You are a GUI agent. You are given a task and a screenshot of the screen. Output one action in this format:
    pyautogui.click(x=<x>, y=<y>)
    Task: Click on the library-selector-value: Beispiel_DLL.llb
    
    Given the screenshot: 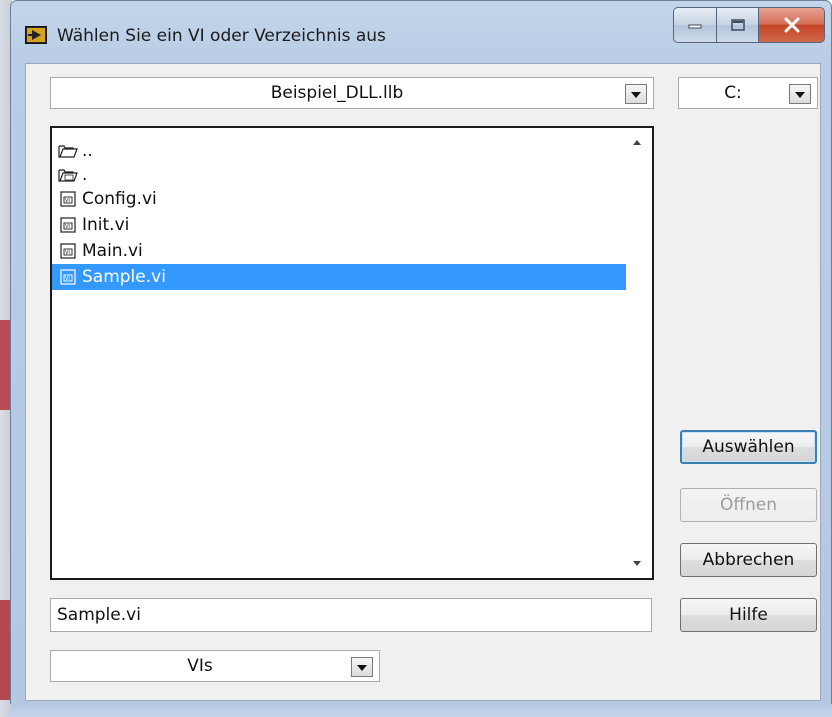 What is the action you would take?
    pyautogui.click(x=337, y=93)
    